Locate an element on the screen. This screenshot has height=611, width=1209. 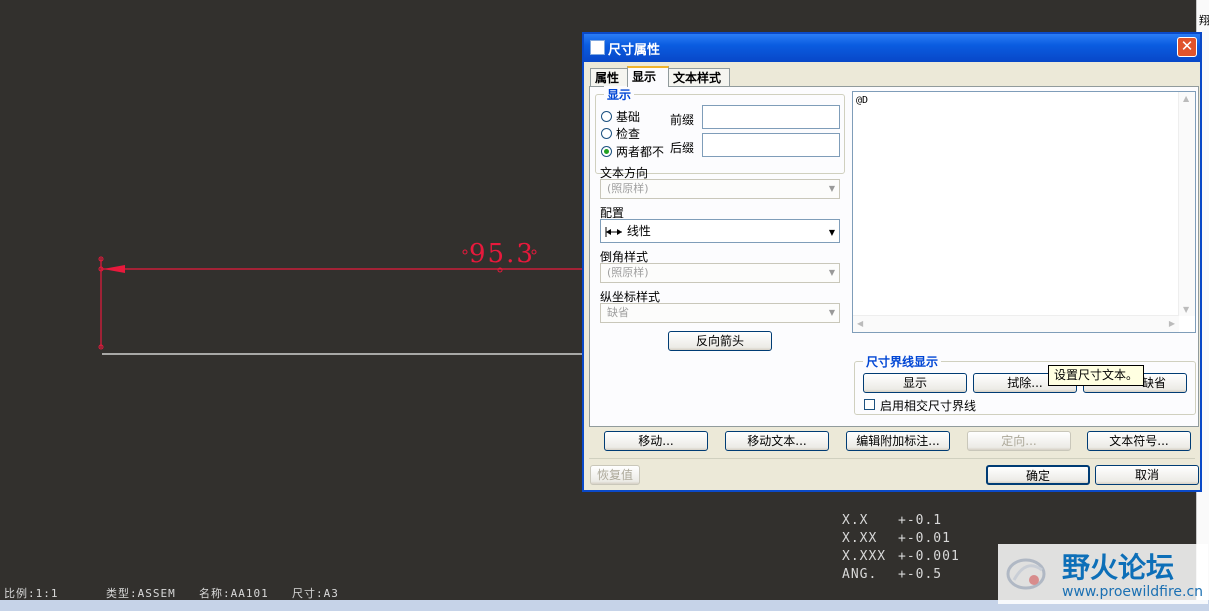
config-value: 线性 is located at coordinates (638, 231).